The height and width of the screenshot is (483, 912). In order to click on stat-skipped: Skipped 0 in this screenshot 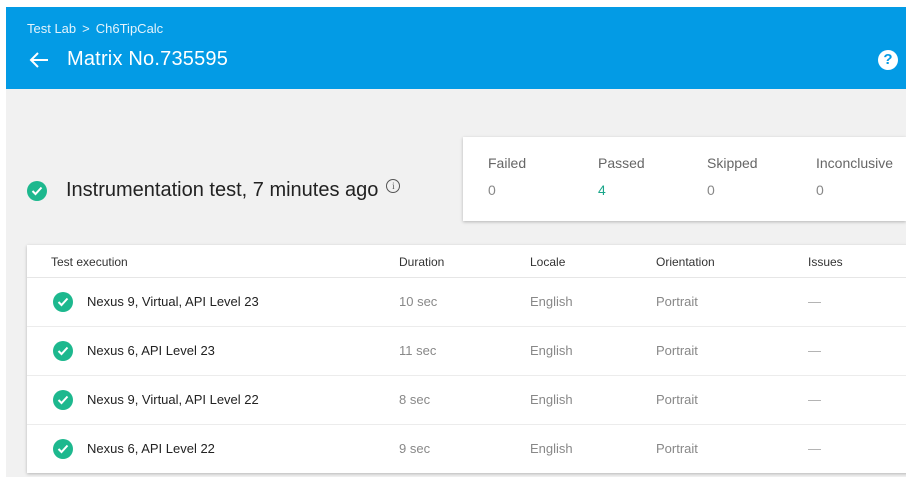, I will do `click(732, 176)`.